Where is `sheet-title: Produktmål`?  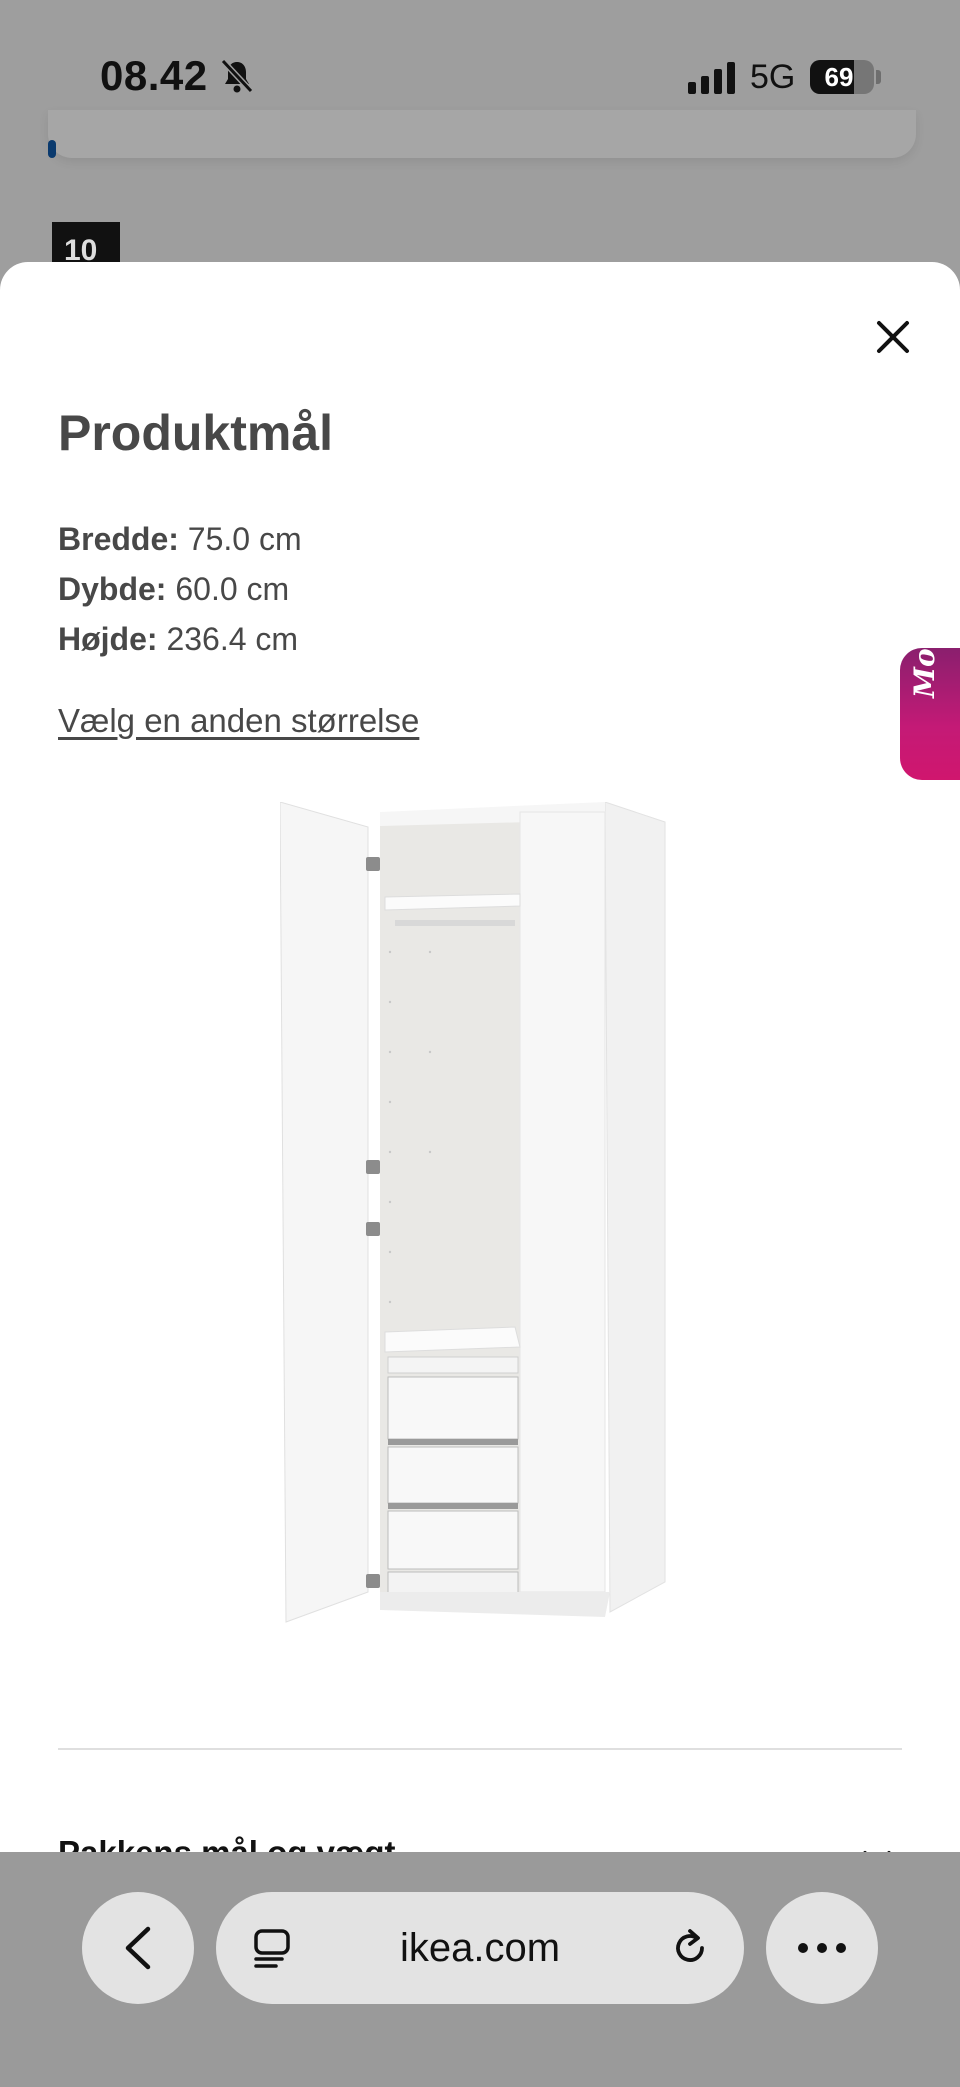
sheet-title: Produktmål is located at coordinates (196, 433).